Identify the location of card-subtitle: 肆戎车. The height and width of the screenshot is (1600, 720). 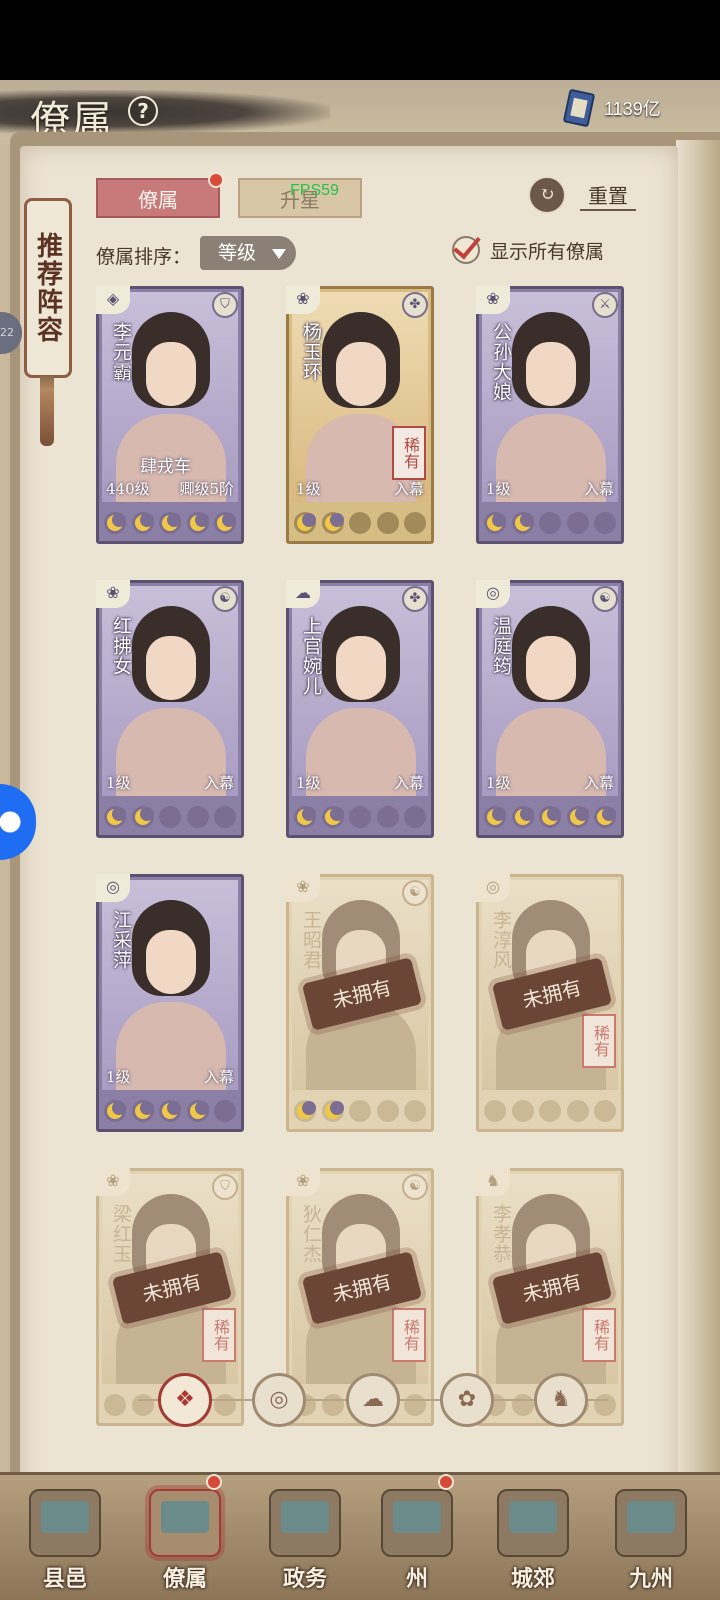
(165, 467).